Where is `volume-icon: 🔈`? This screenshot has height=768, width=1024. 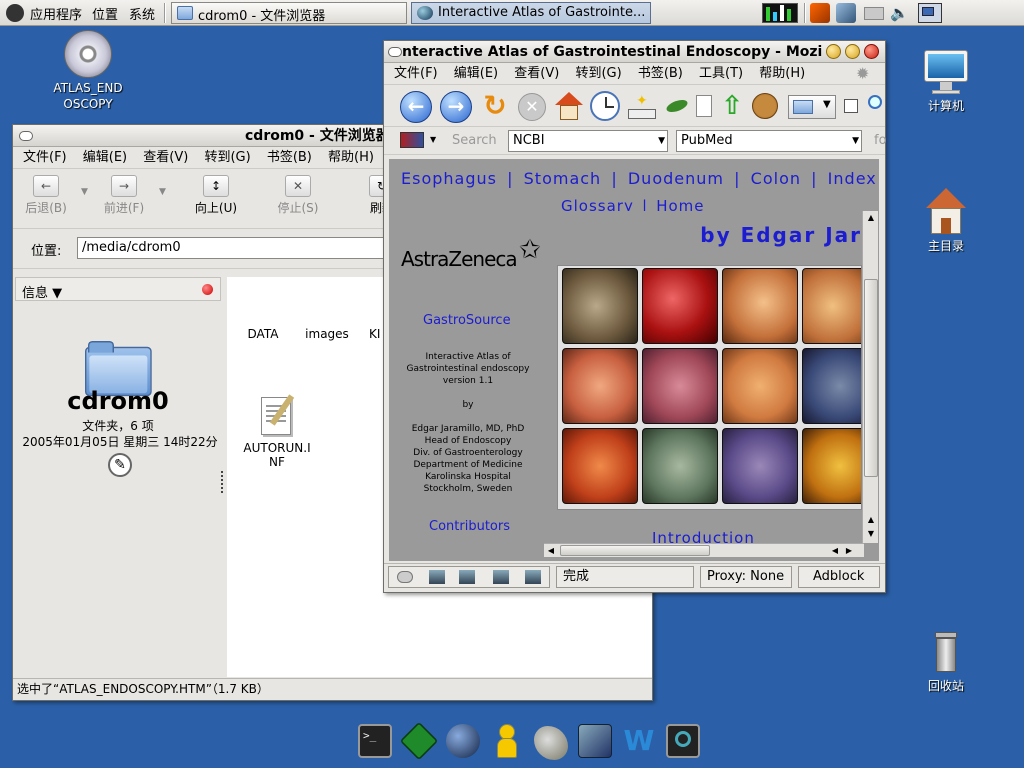 volume-icon: 🔈 is located at coordinates (900, 13).